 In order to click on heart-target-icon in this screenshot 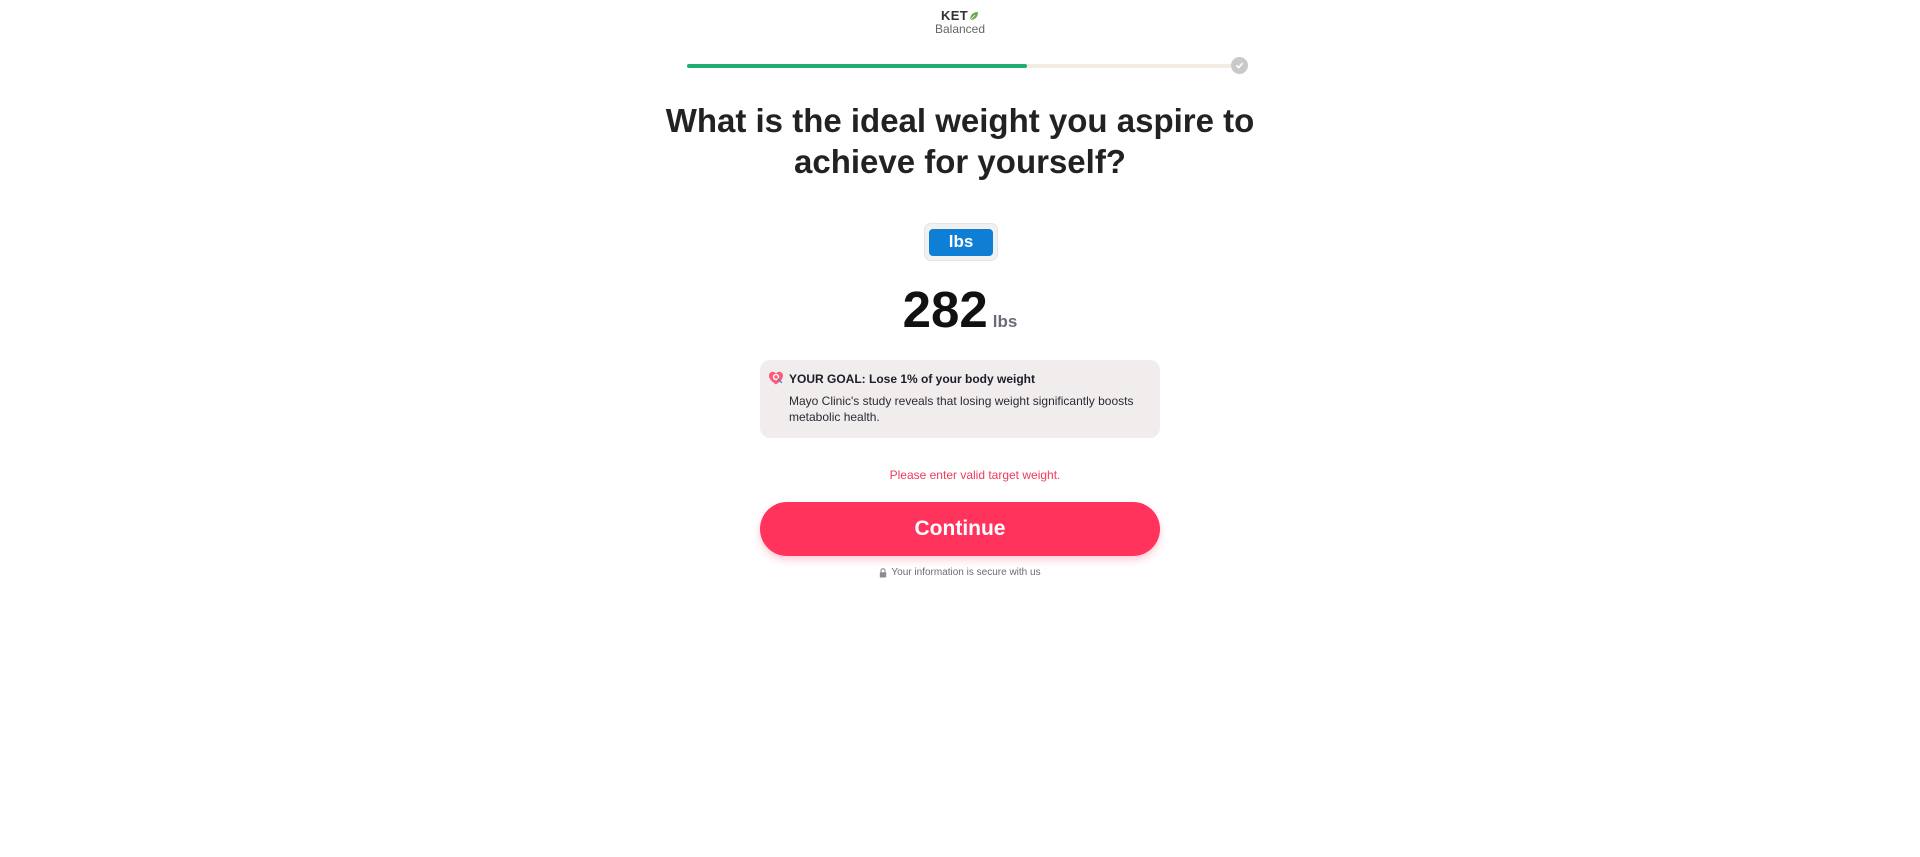, I will do `click(776, 378)`.